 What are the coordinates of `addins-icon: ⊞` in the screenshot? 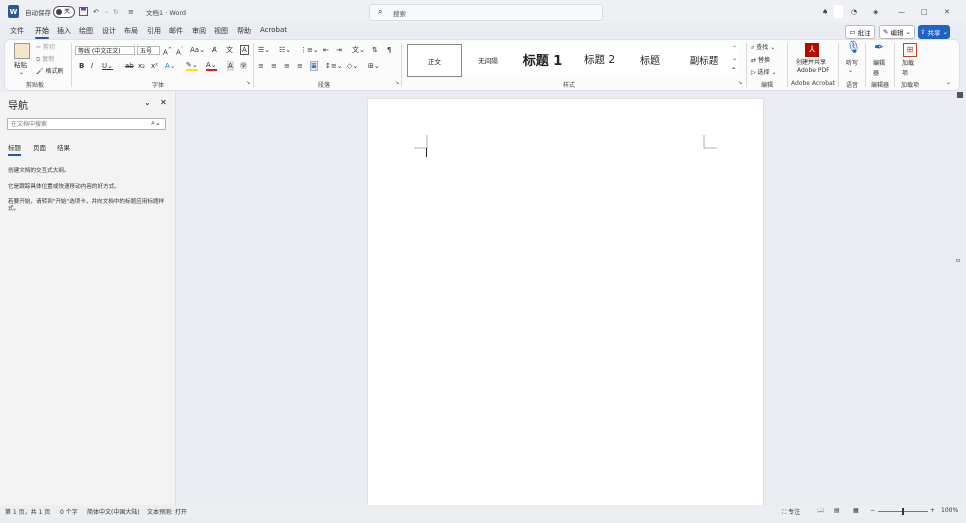 It's located at (910, 50).